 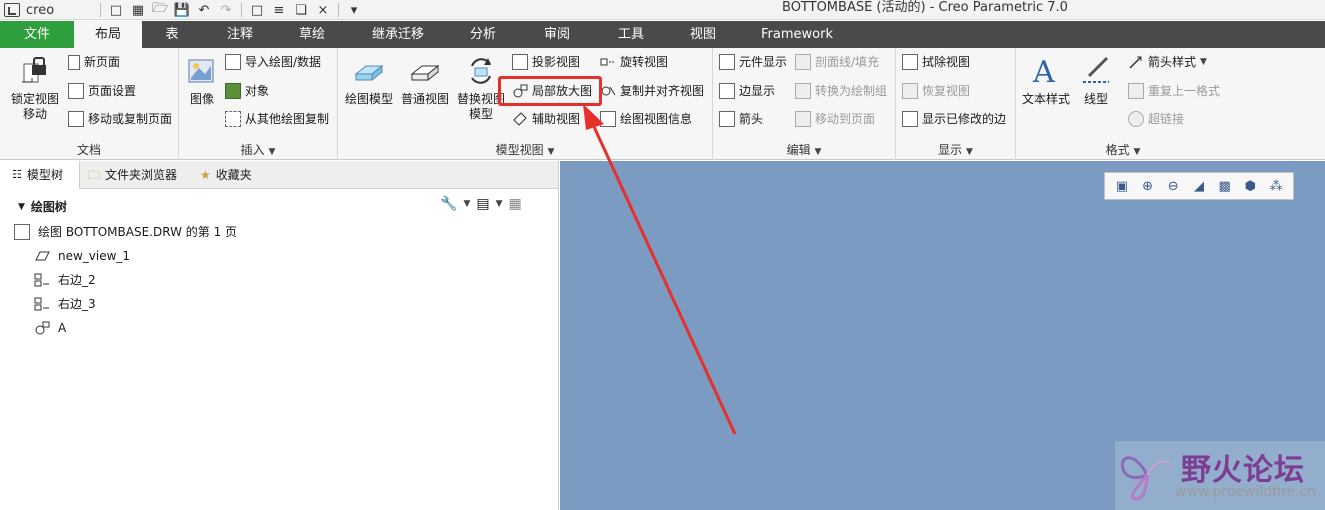 What do you see at coordinates (631, 34) in the screenshot?
I see `tab-tools: 工具` at bounding box center [631, 34].